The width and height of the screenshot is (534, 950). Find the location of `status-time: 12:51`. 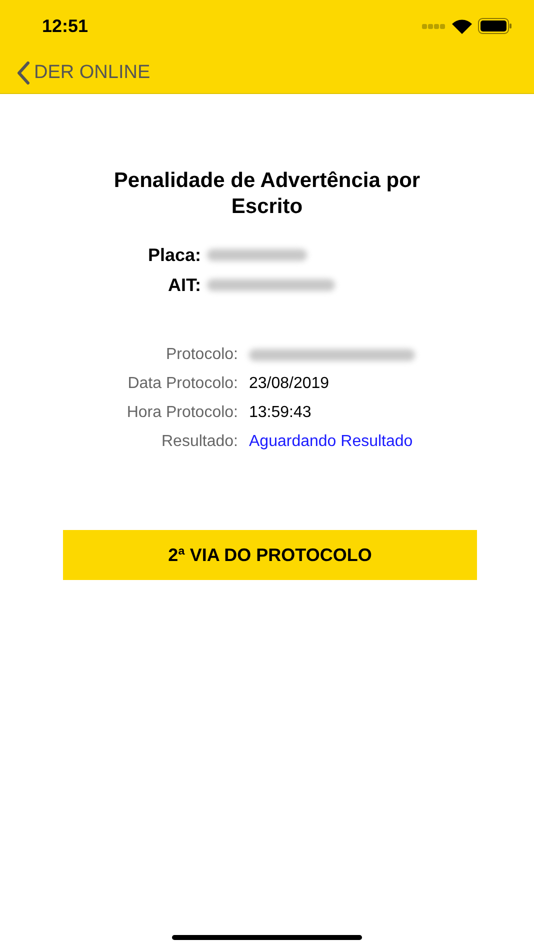

status-time: 12:51 is located at coordinates (65, 26).